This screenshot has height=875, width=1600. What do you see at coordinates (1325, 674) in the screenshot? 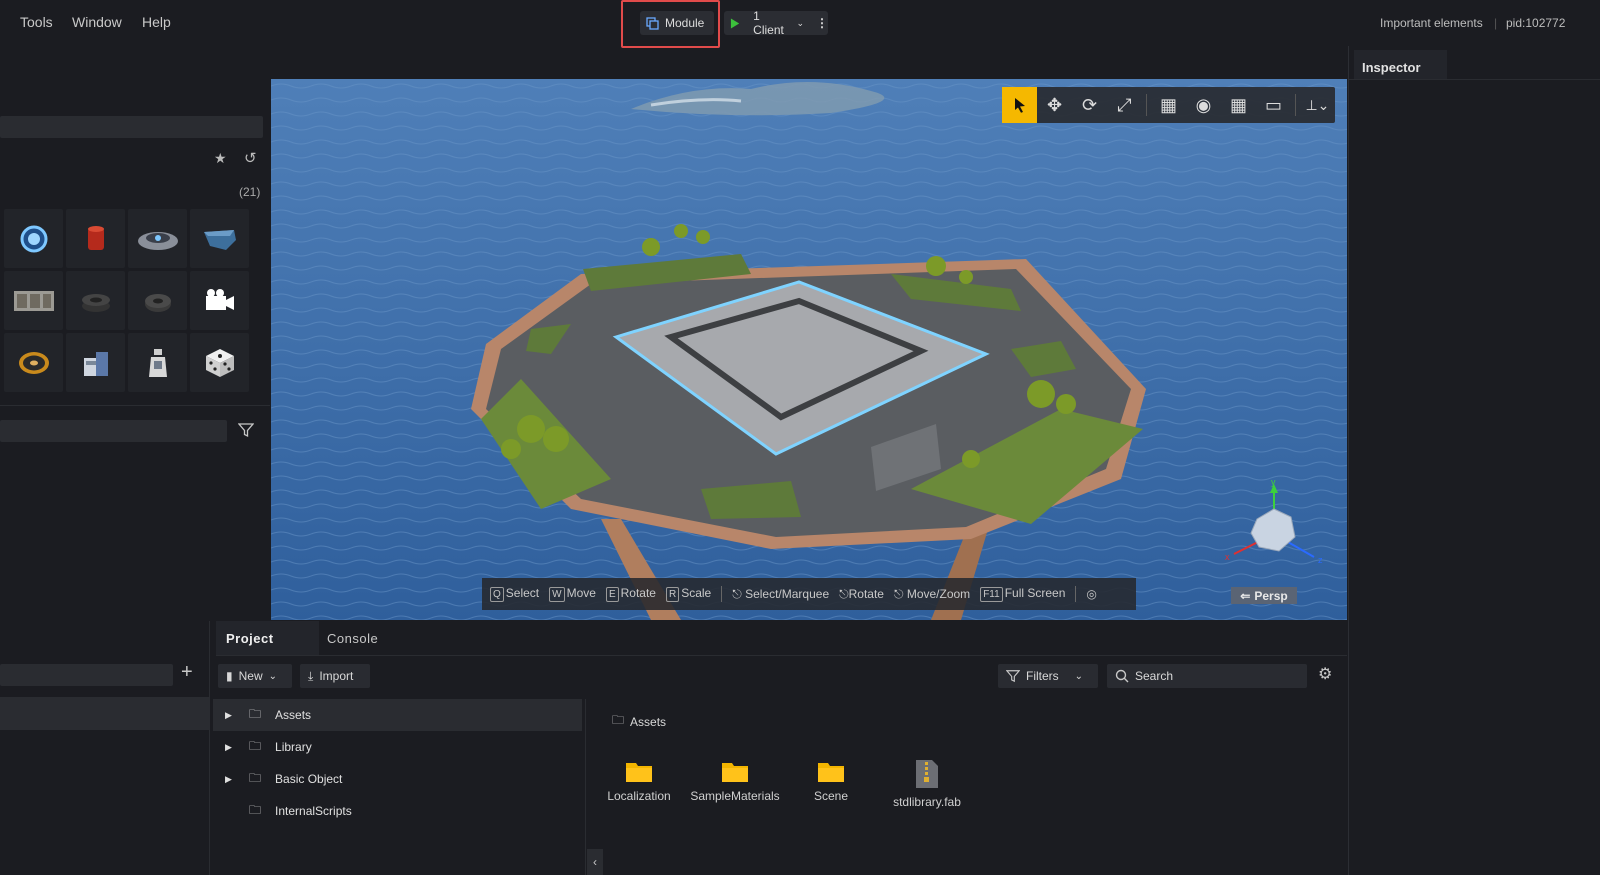
I see `settings-gear-icon: ⚙` at bounding box center [1325, 674].